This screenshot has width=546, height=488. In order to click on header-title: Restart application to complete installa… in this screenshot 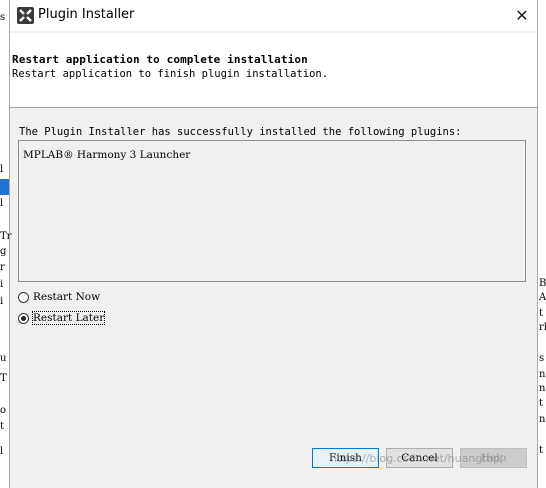, I will do `click(160, 59)`.